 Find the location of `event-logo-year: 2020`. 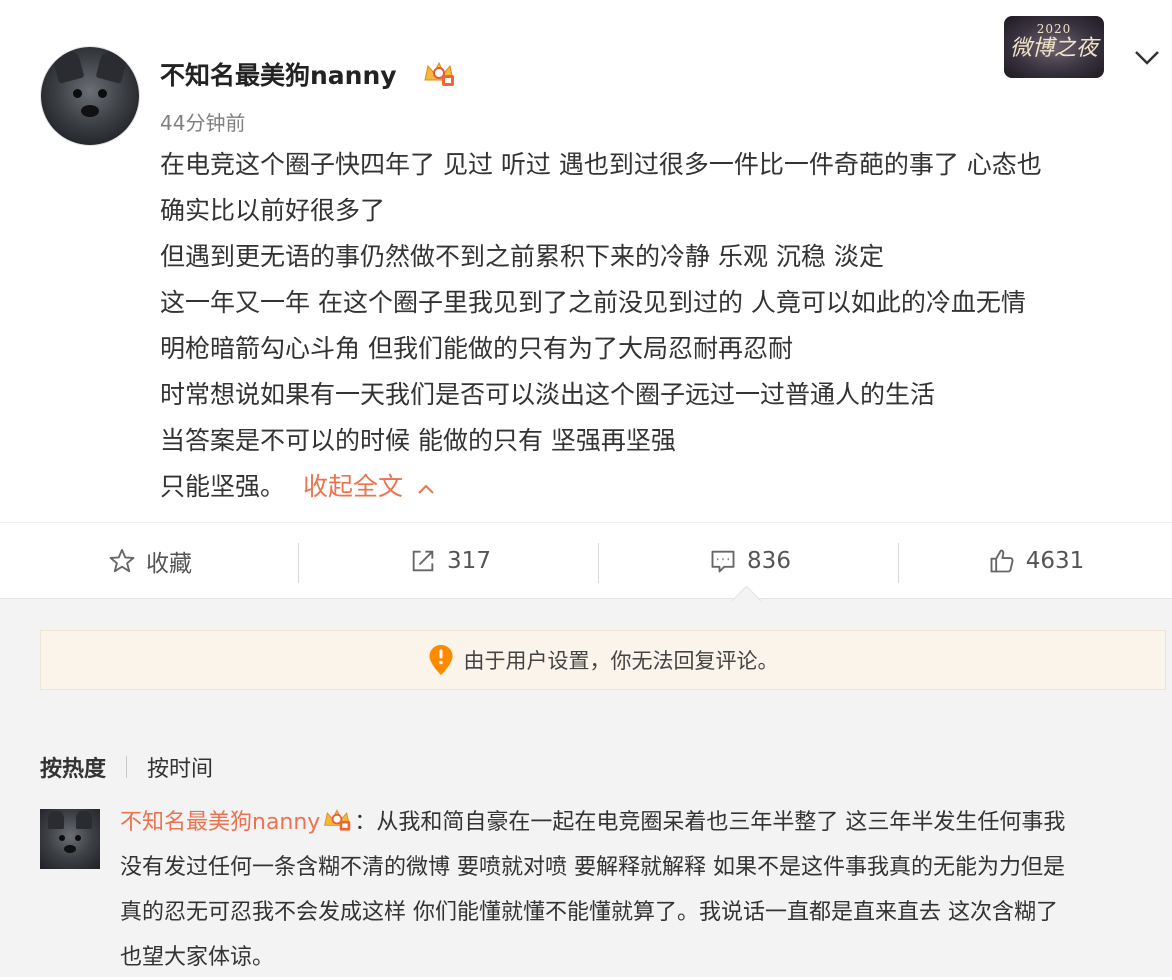

event-logo-year: 2020 is located at coordinates (1054, 29).